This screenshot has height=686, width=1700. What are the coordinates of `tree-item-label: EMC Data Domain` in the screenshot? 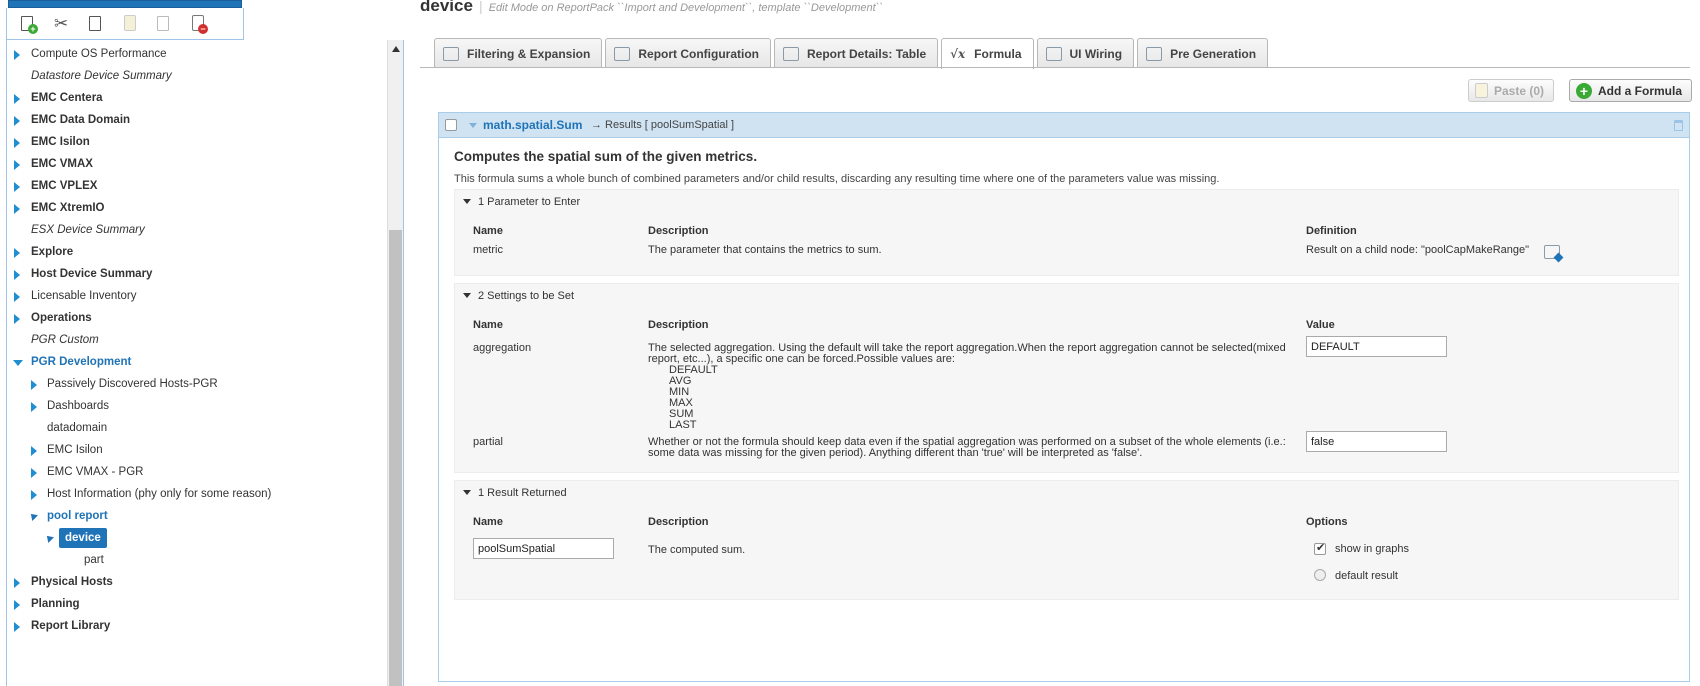 It's located at (81, 120).